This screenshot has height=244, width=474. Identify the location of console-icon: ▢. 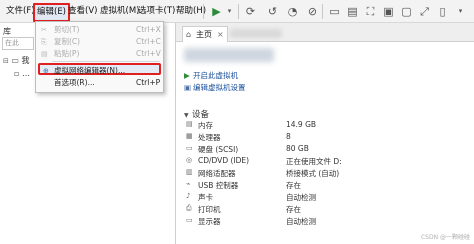
(406, 11).